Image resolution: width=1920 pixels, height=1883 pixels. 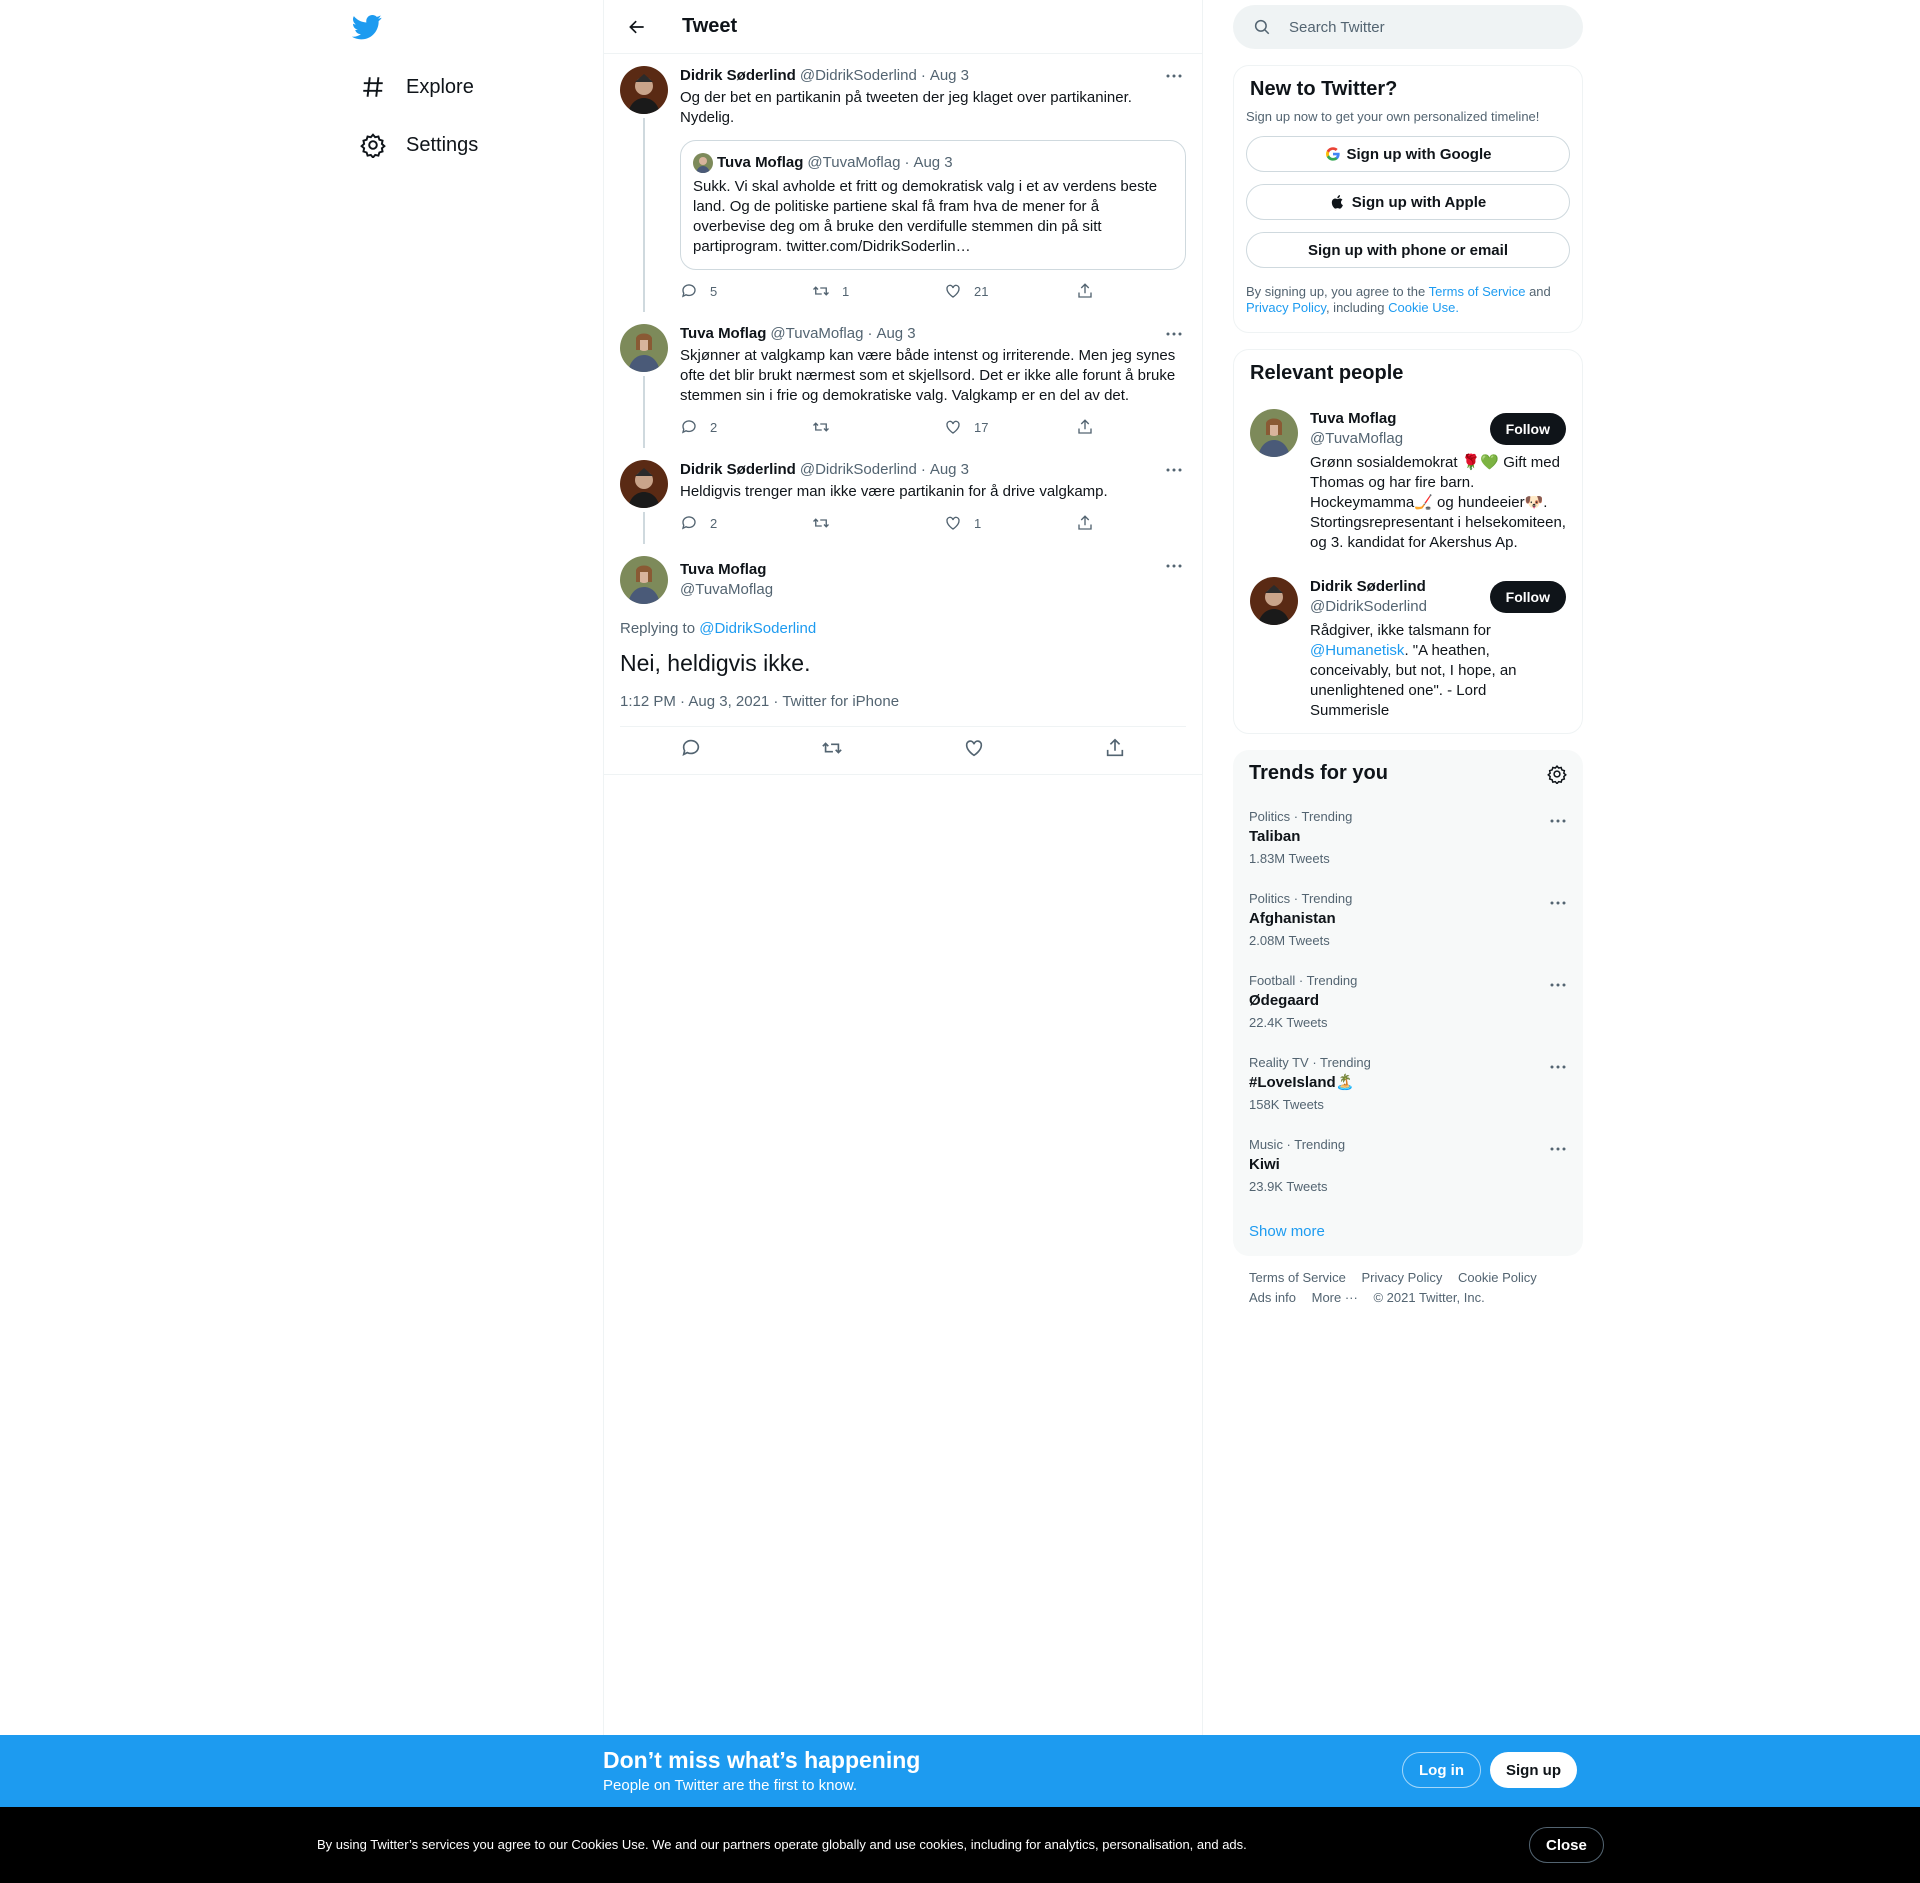 I want to click on cookie-link: Cookie Use., so click(x=1423, y=307).